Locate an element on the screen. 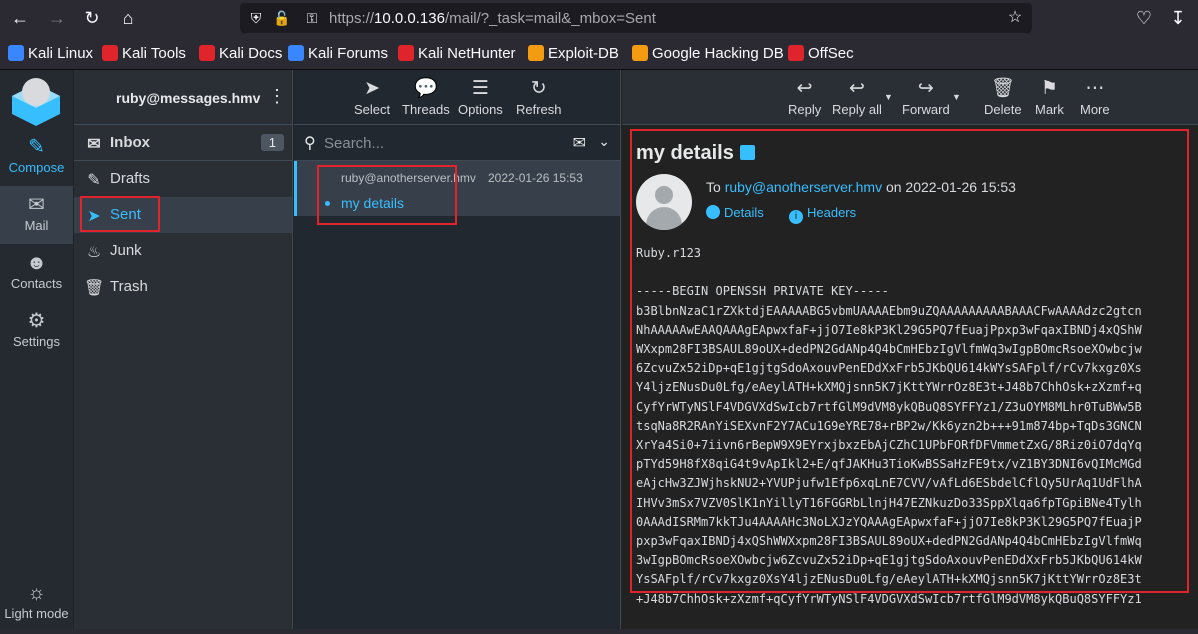 The image size is (1198, 634). settings-nav-button: ⚙ Settings is located at coordinates (36, 331).